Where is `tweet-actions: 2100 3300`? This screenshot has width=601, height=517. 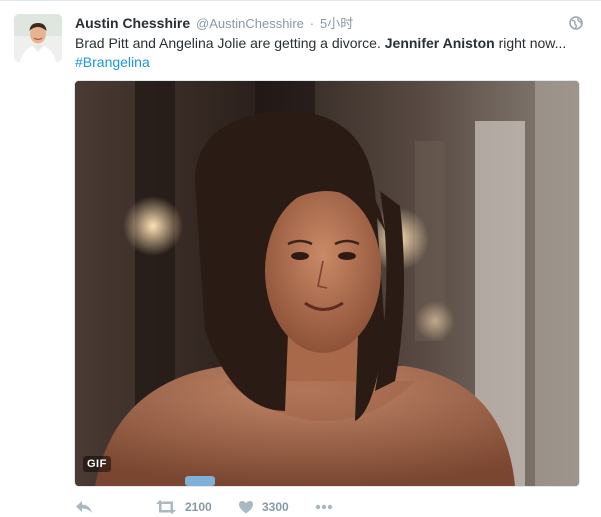
tweet-actions: 2100 3300 is located at coordinates (328, 507).